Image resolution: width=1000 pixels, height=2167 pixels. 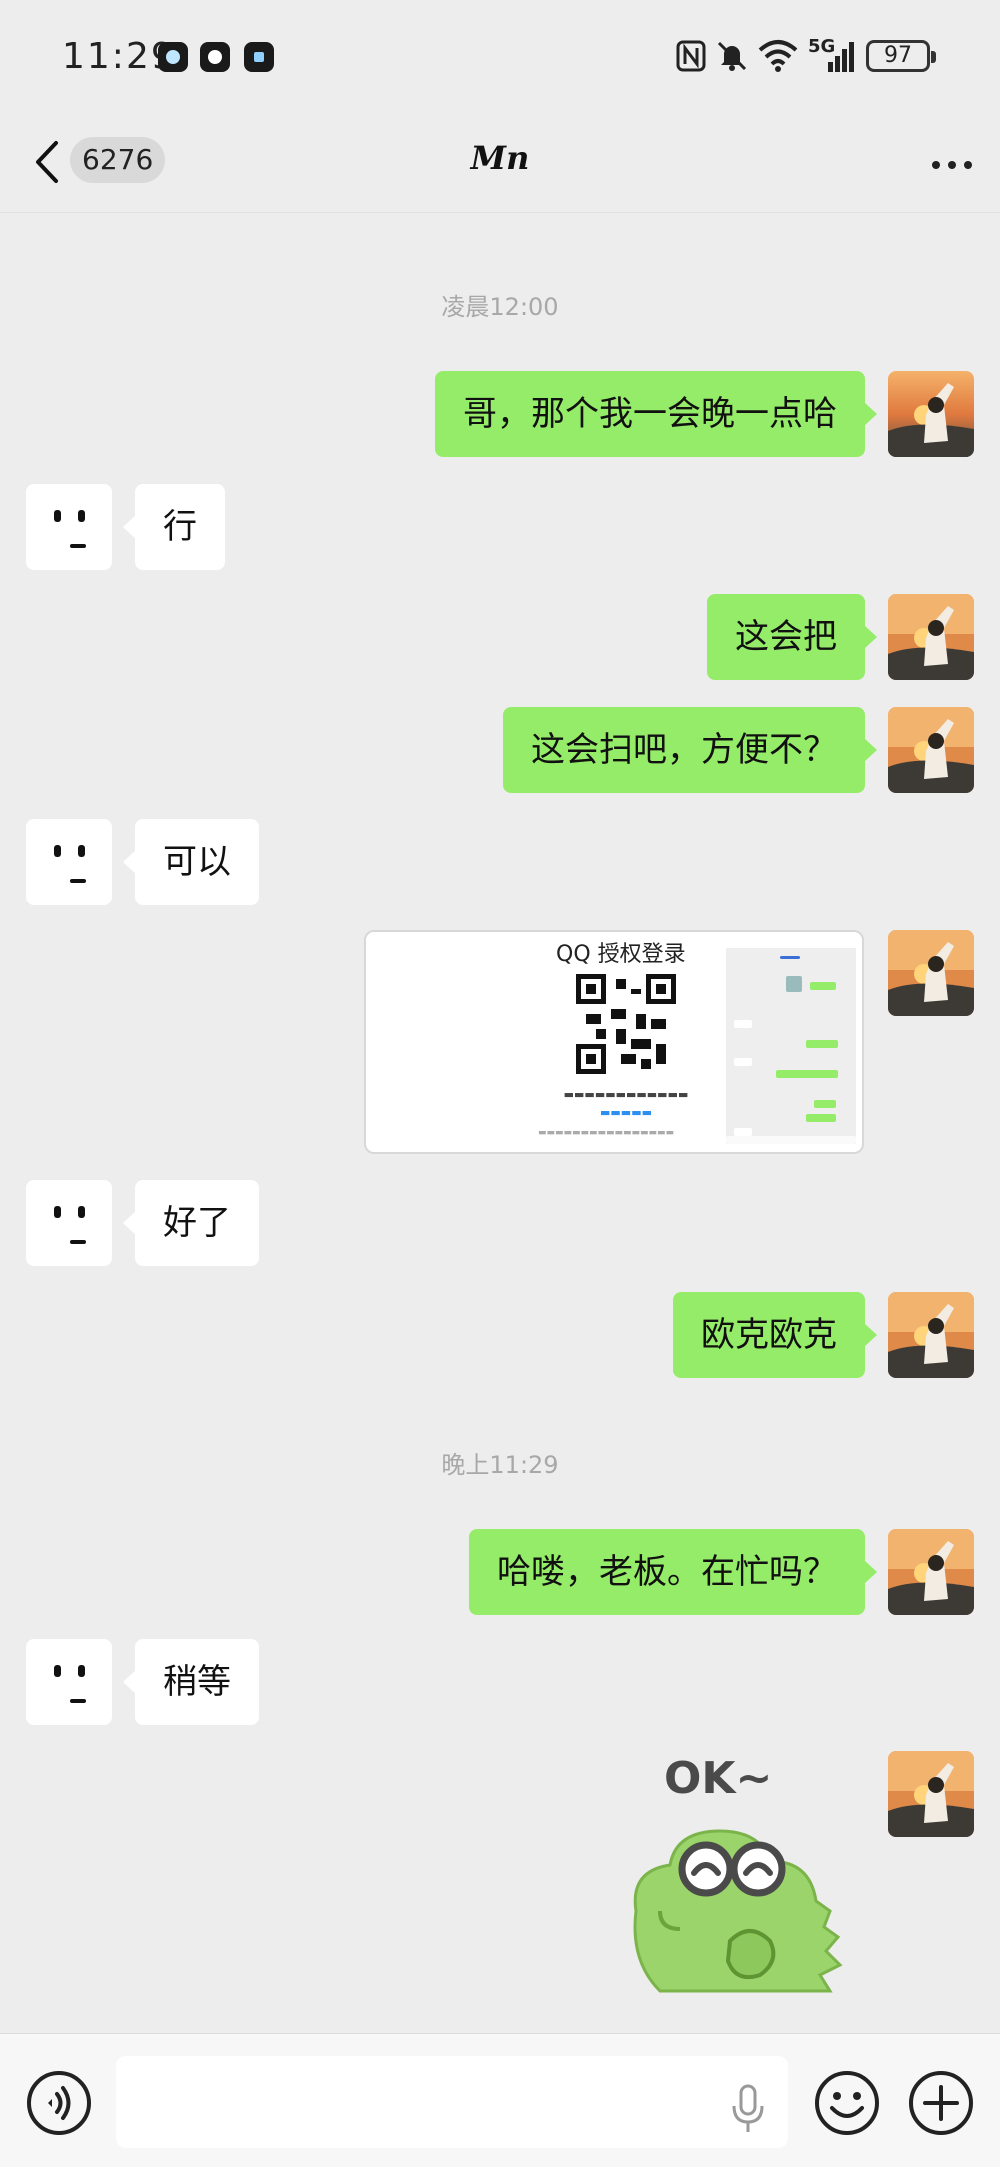 What do you see at coordinates (452, 2102) in the screenshot?
I see `message-input` at bounding box center [452, 2102].